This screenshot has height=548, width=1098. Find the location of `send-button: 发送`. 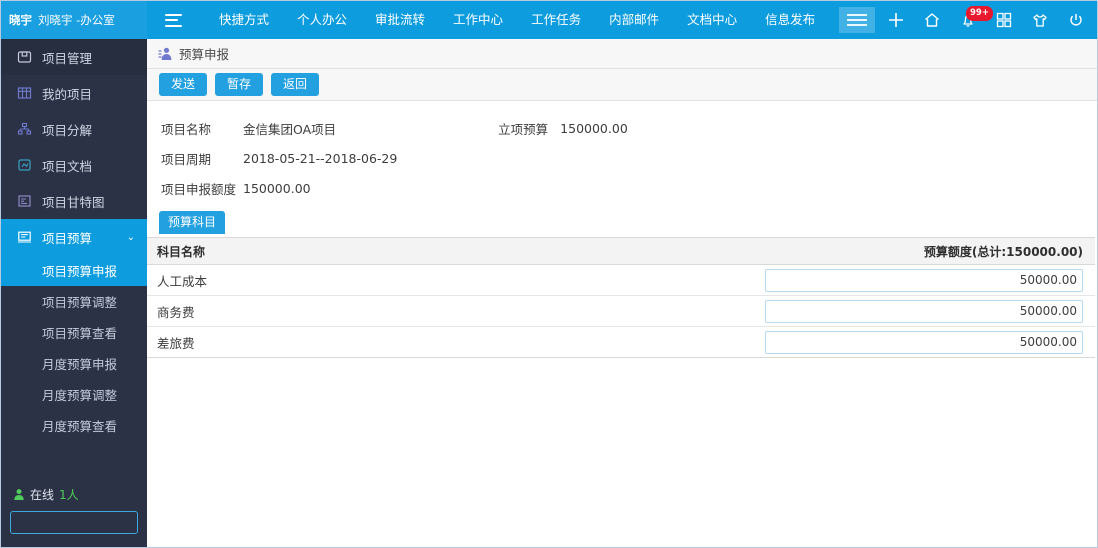

send-button: 发送 is located at coordinates (183, 84).